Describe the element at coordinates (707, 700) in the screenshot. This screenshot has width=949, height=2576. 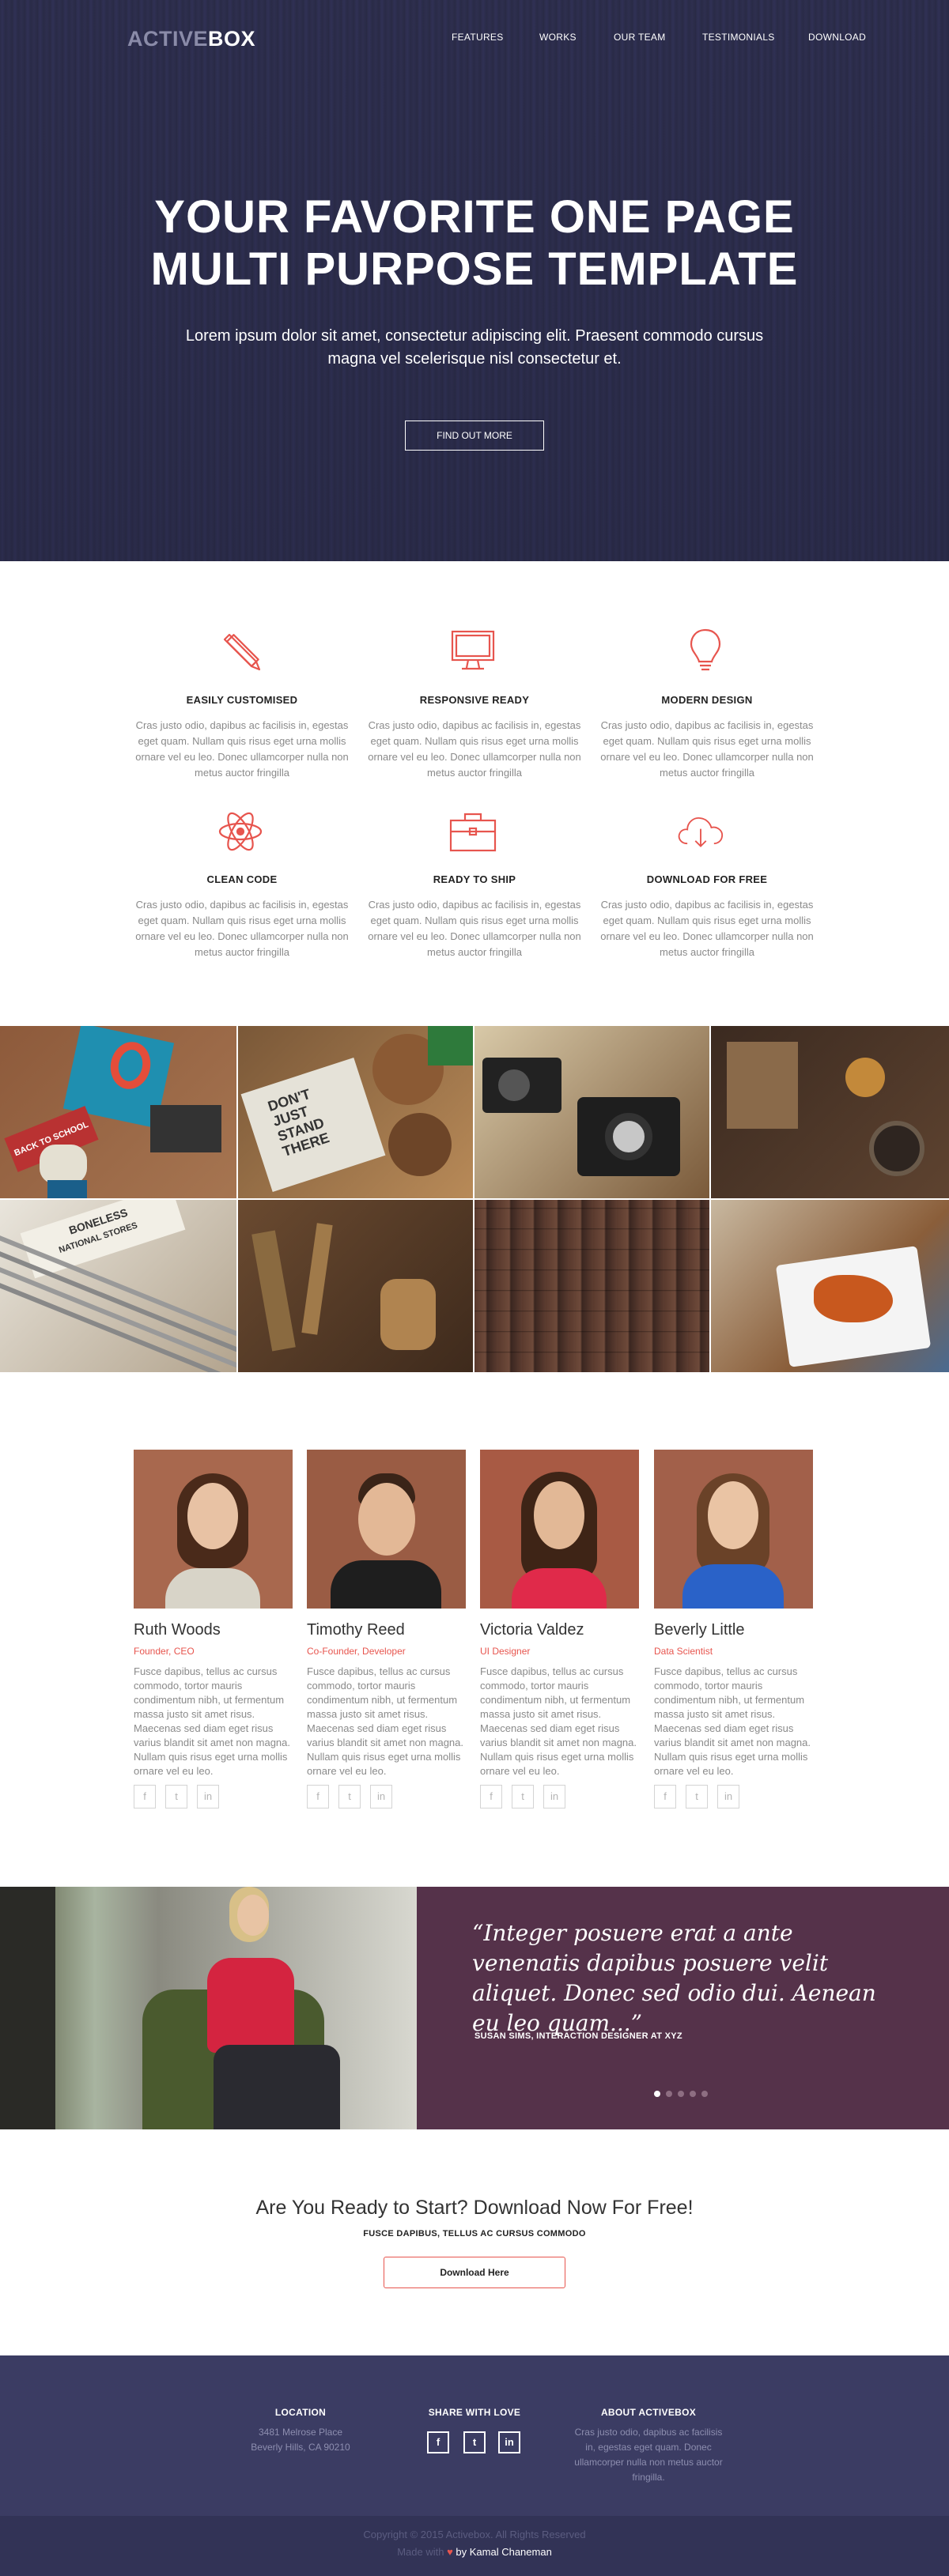
I see `feature-title: MODERN DESIGN` at that location.